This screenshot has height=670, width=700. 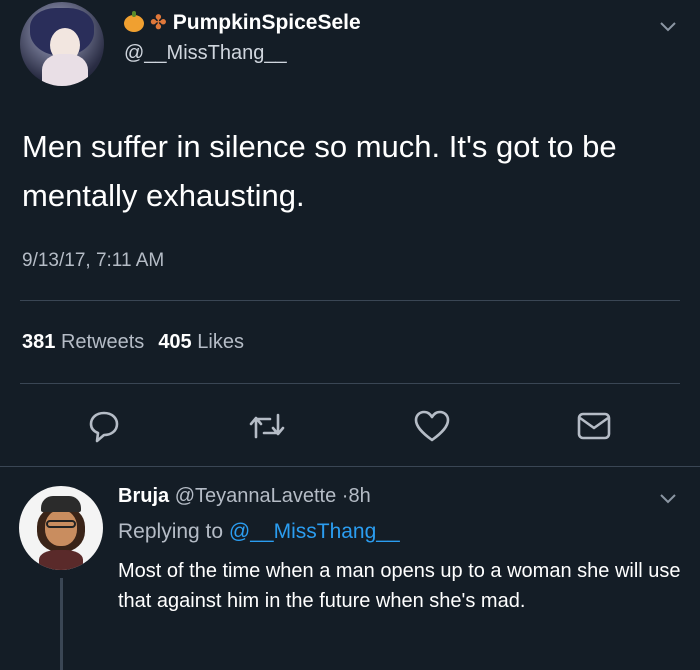 What do you see at coordinates (201, 342) in the screenshot?
I see `likes-stat: 405 Likes` at bounding box center [201, 342].